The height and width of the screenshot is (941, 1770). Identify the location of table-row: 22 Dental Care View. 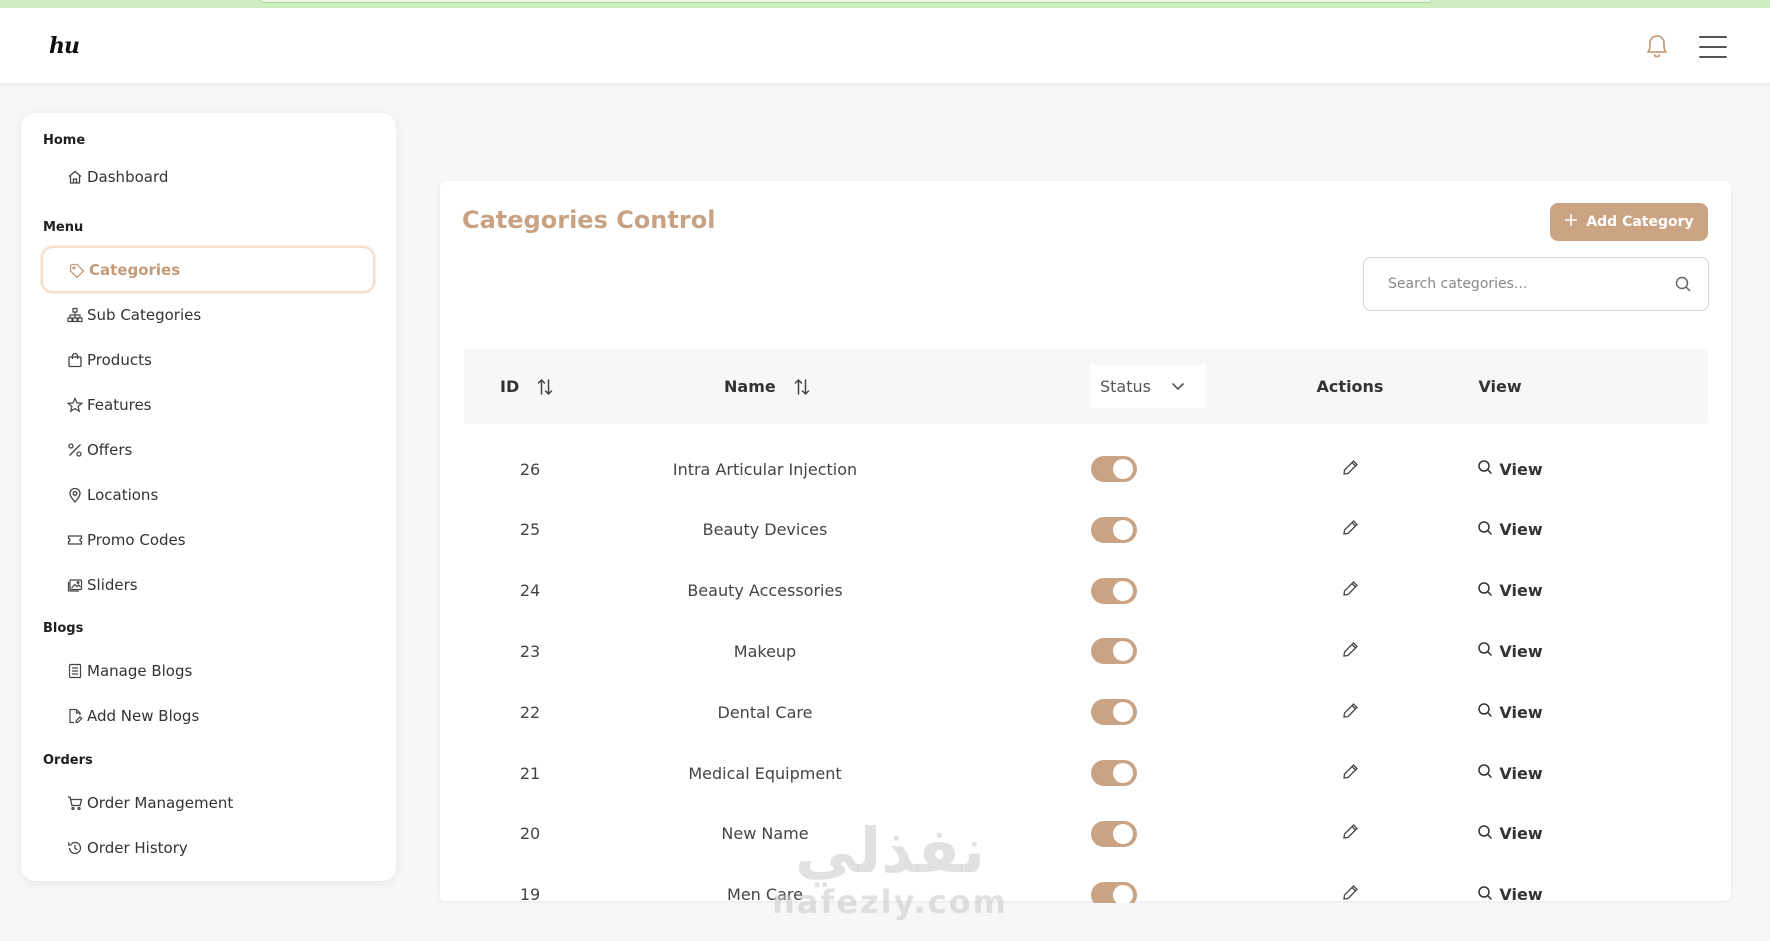
(1086, 712).